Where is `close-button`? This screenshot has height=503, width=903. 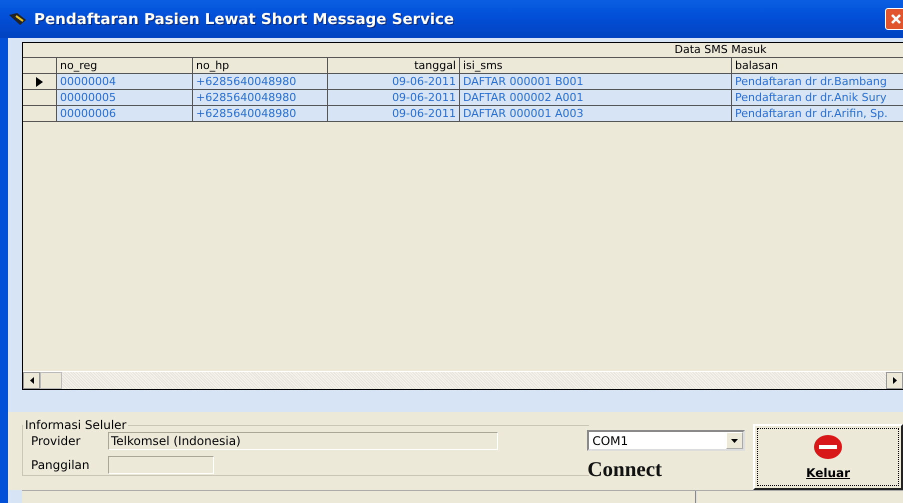
close-button is located at coordinates (894, 19).